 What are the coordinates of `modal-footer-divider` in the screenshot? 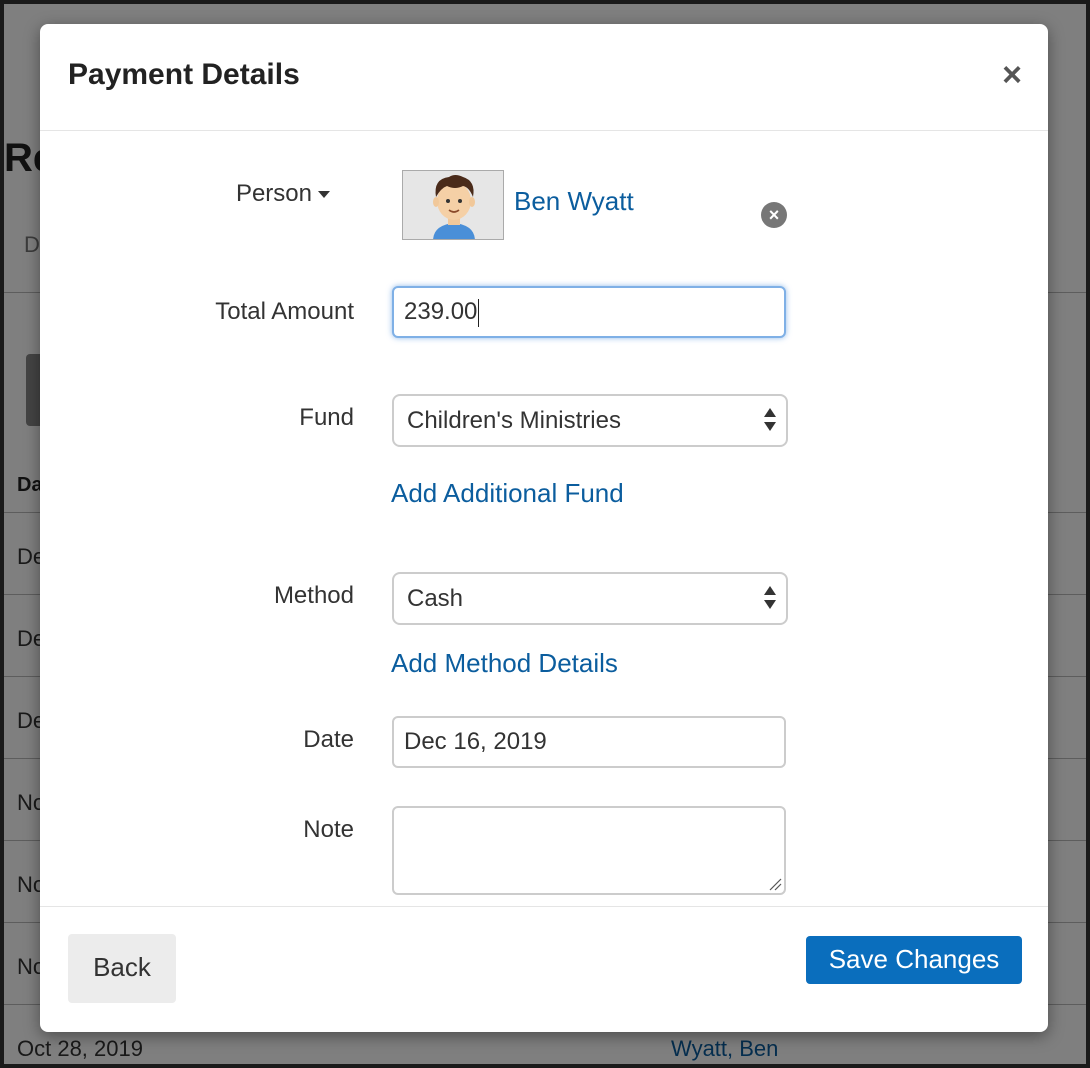 It's located at (544, 906).